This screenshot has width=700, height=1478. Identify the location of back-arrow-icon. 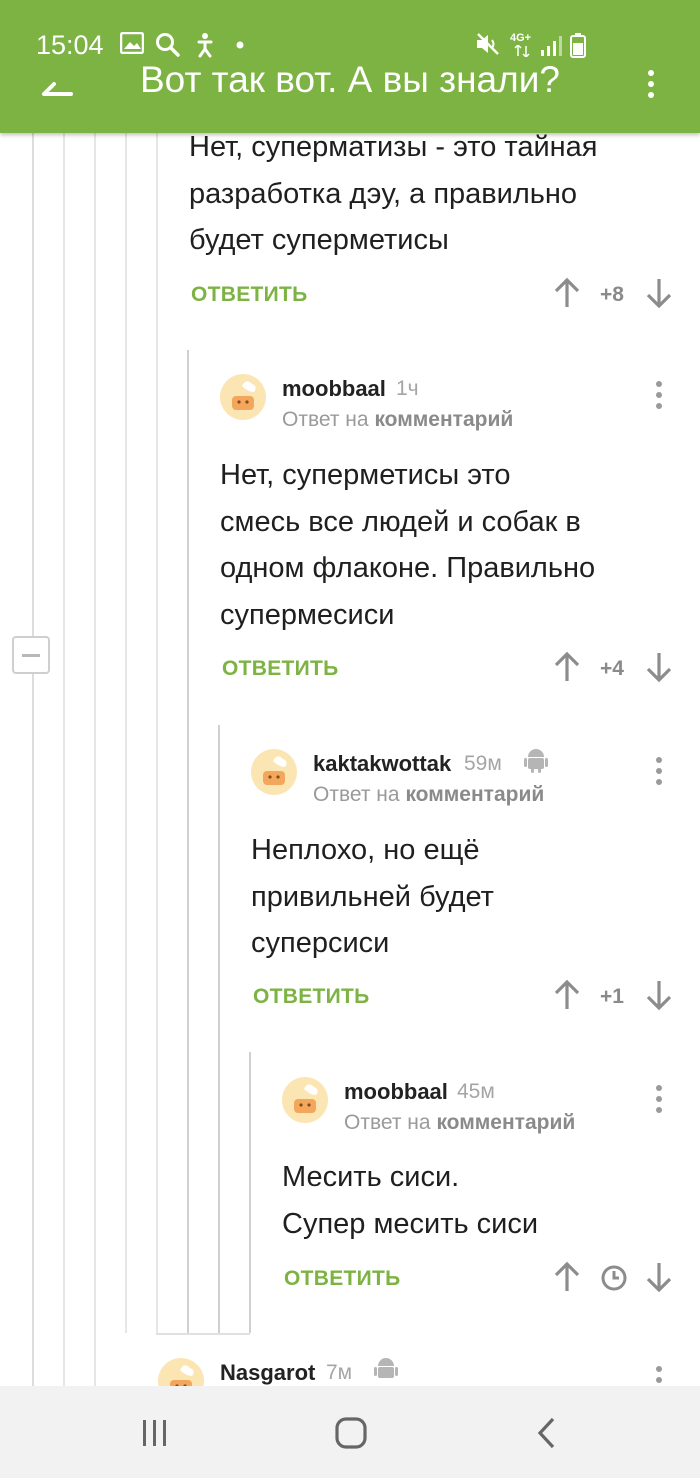
(56, 87).